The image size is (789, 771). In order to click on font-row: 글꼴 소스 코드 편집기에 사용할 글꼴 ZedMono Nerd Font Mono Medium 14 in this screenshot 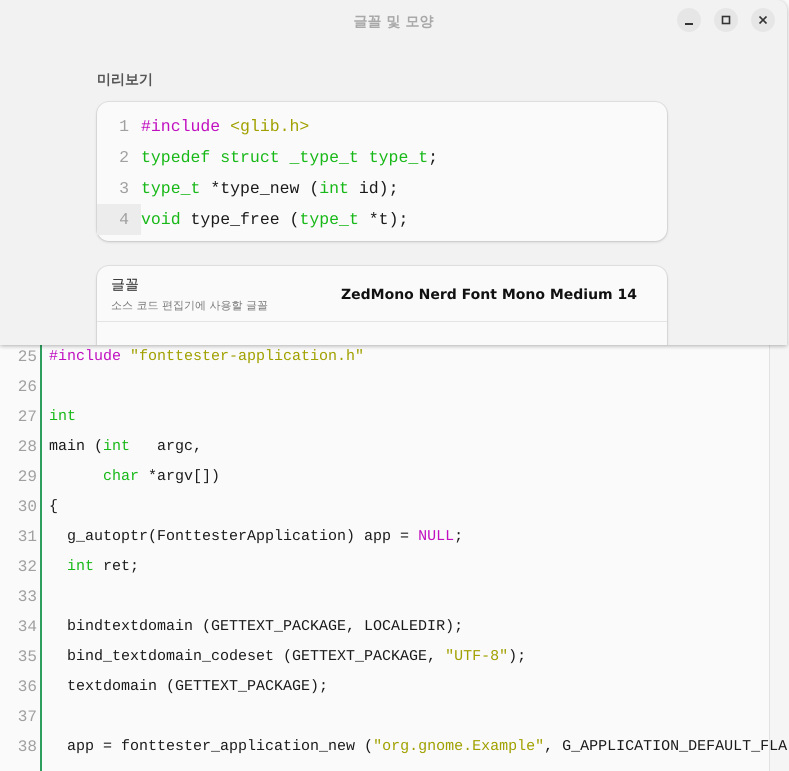, I will do `click(382, 294)`.